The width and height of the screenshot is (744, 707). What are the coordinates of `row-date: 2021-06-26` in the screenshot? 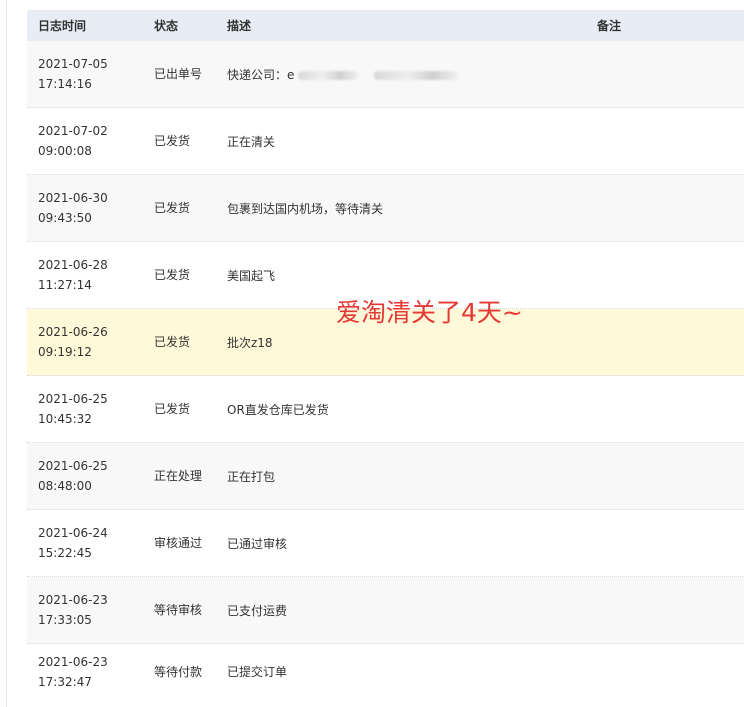 It's located at (73, 332).